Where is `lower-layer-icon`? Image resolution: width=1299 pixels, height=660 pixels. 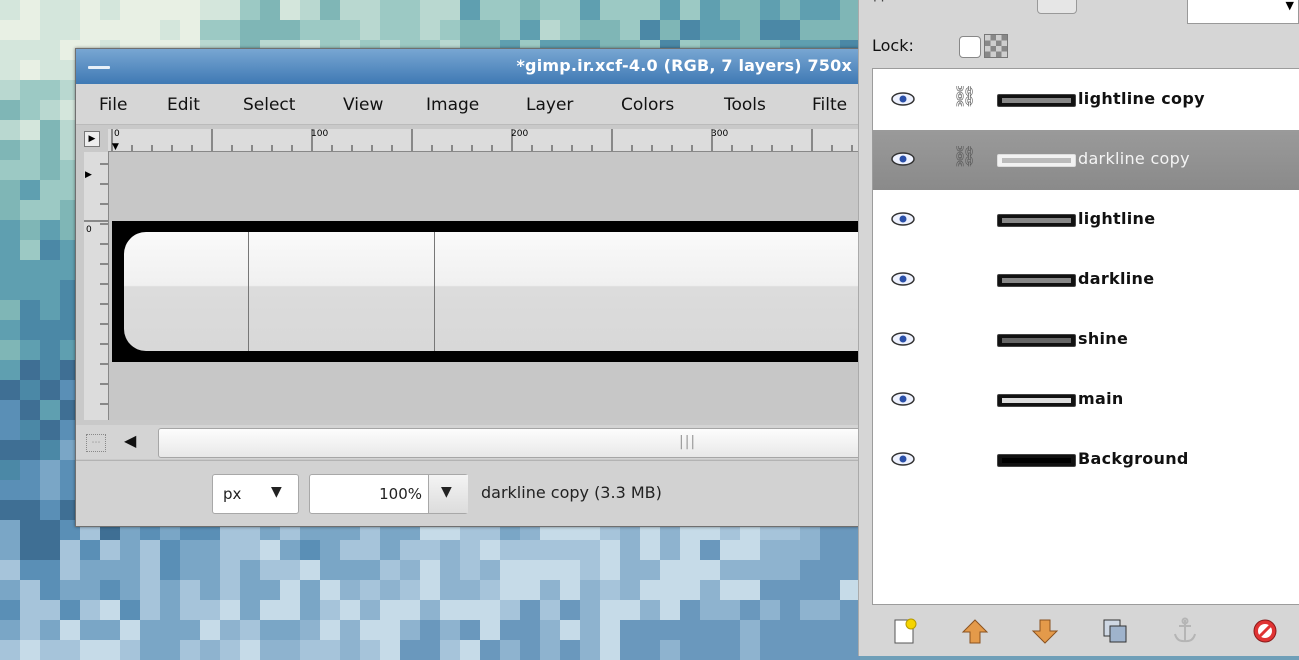
lower-layer-icon is located at coordinates (1045, 631).